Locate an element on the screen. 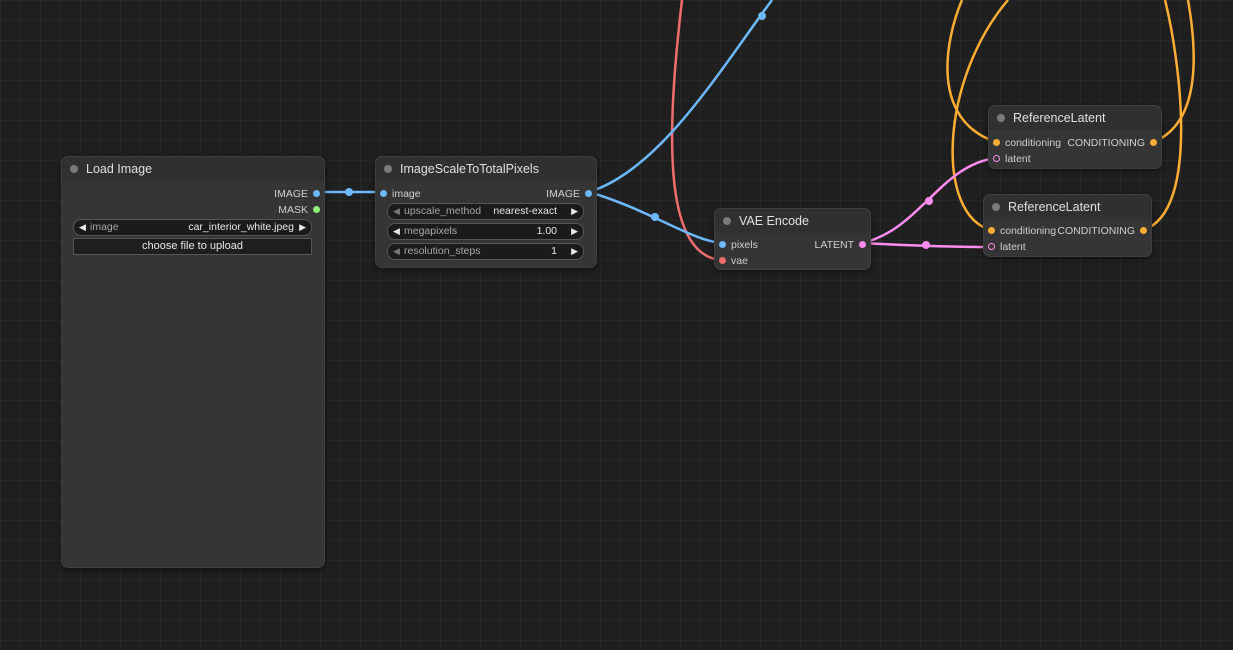 The height and width of the screenshot is (650, 1233). widget-label: upscale_method is located at coordinates (443, 211).